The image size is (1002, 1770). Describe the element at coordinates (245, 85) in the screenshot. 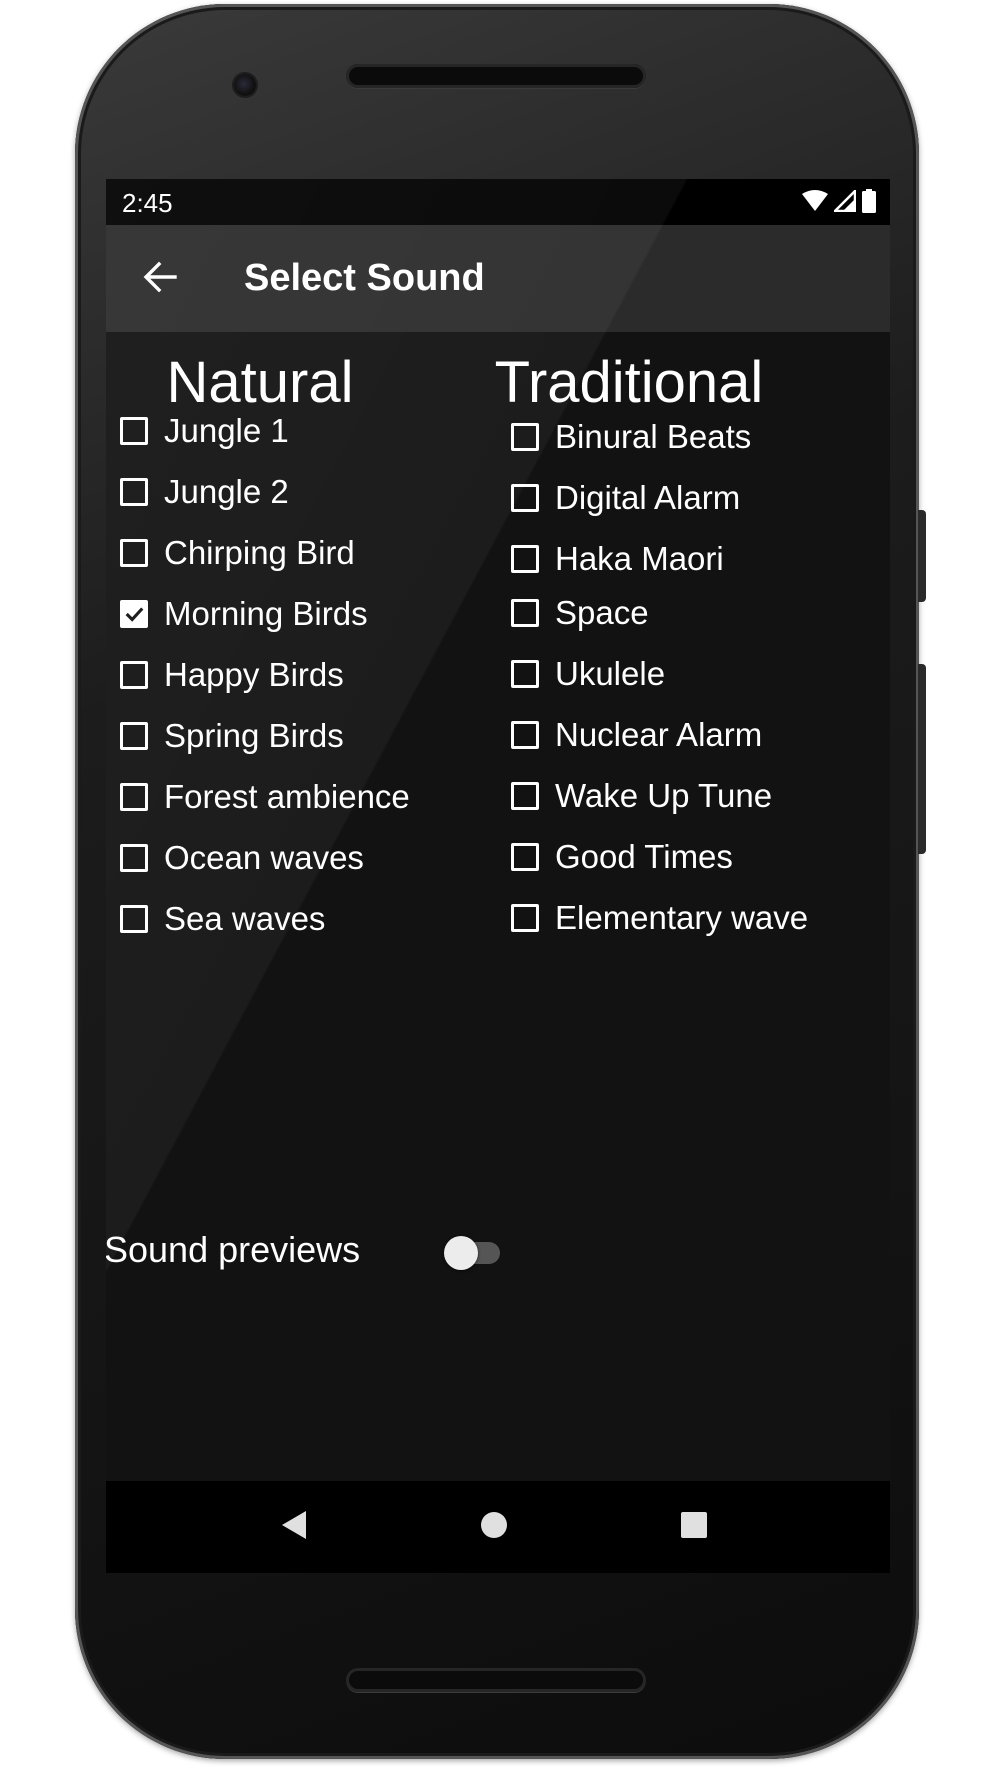

I see `front-camera` at that location.